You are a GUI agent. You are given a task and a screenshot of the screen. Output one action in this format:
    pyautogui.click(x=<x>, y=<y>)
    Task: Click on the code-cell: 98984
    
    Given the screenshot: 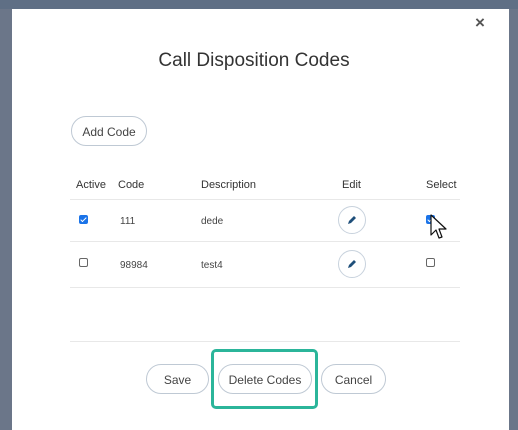 What is the action you would take?
    pyautogui.click(x=134, y=265)
    